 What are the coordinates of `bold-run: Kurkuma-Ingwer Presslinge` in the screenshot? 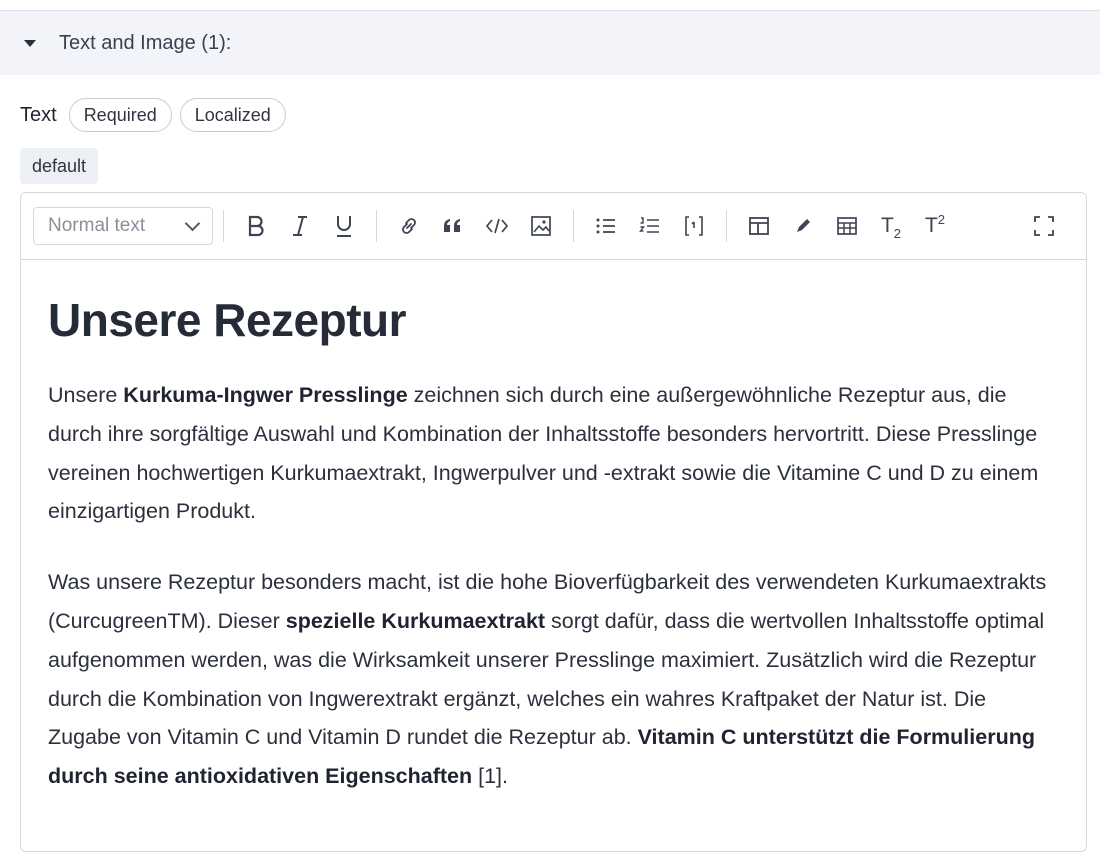 It's located at (265, 395).